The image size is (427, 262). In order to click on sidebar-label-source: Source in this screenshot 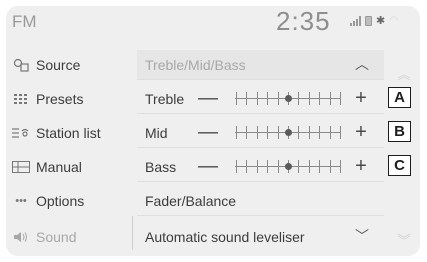, I will do `click(58, 65)`.